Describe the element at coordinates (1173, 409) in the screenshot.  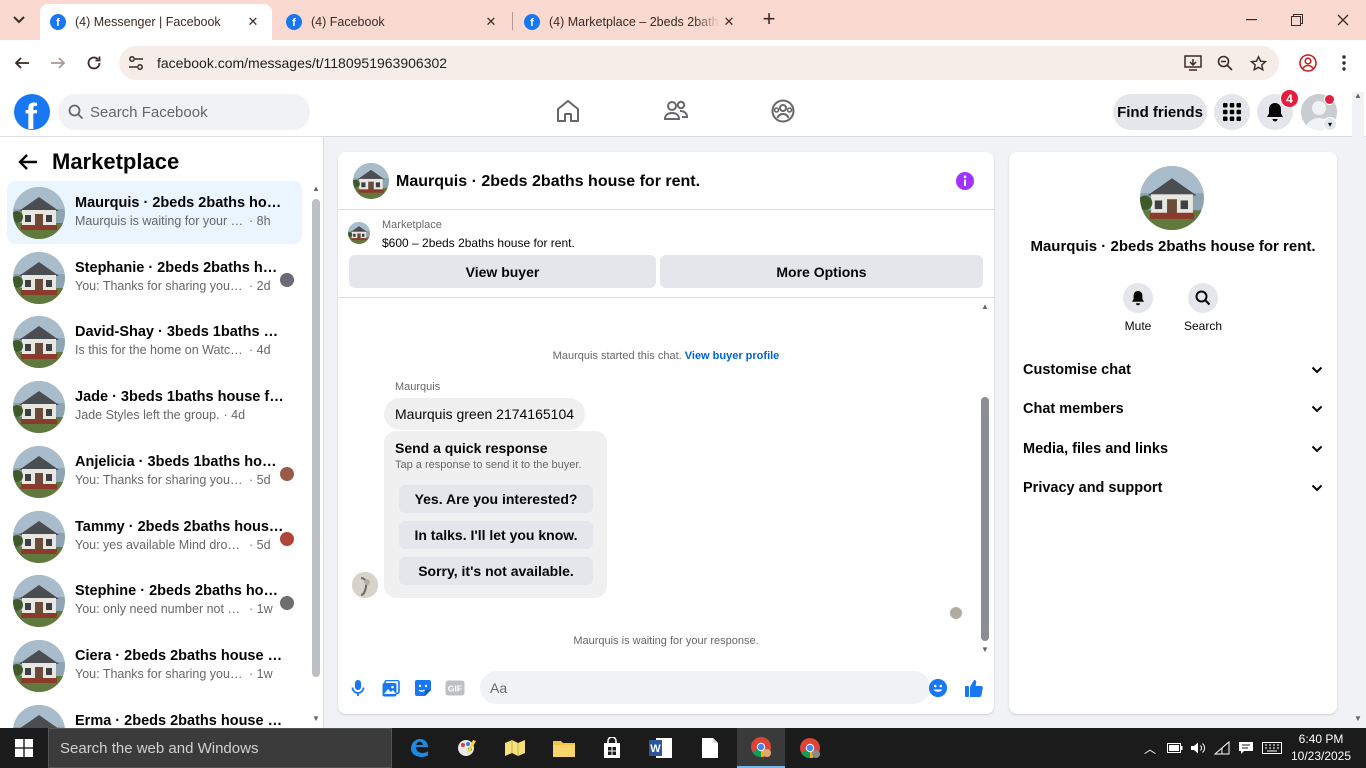
I see `chat-members-section: Chat members` at that location.